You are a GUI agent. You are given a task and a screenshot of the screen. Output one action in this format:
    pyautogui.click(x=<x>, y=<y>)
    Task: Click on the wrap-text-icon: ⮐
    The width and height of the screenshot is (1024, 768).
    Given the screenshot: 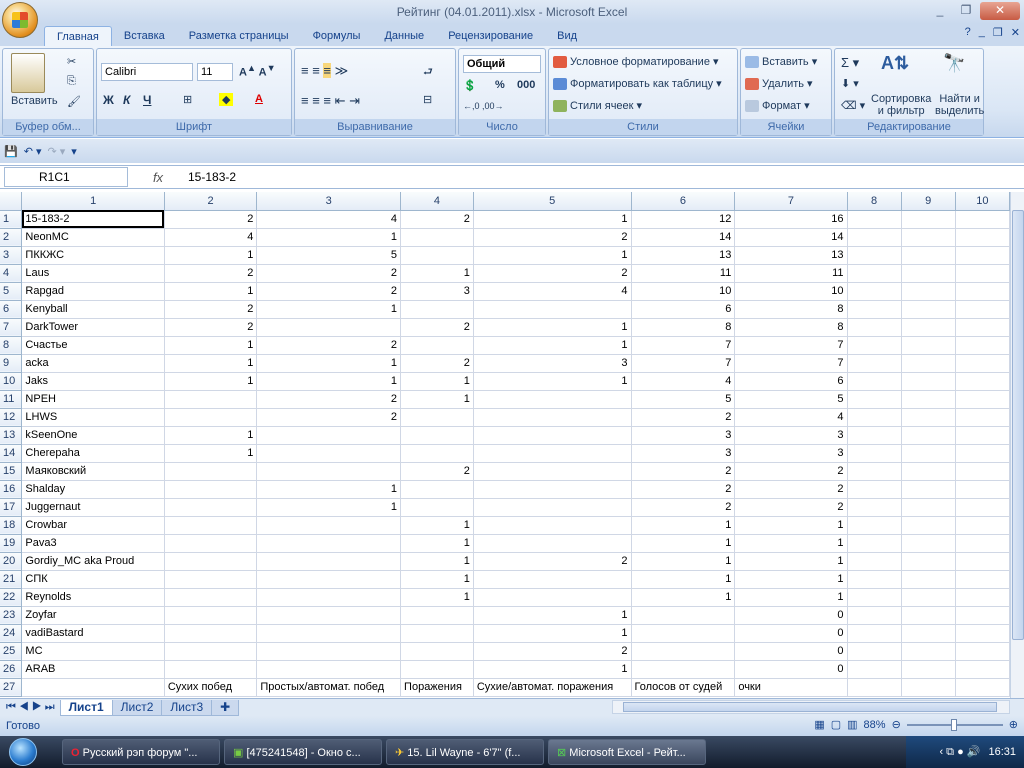 What is the action you would take?
    pyautogui.click(x=428, y=72)
    